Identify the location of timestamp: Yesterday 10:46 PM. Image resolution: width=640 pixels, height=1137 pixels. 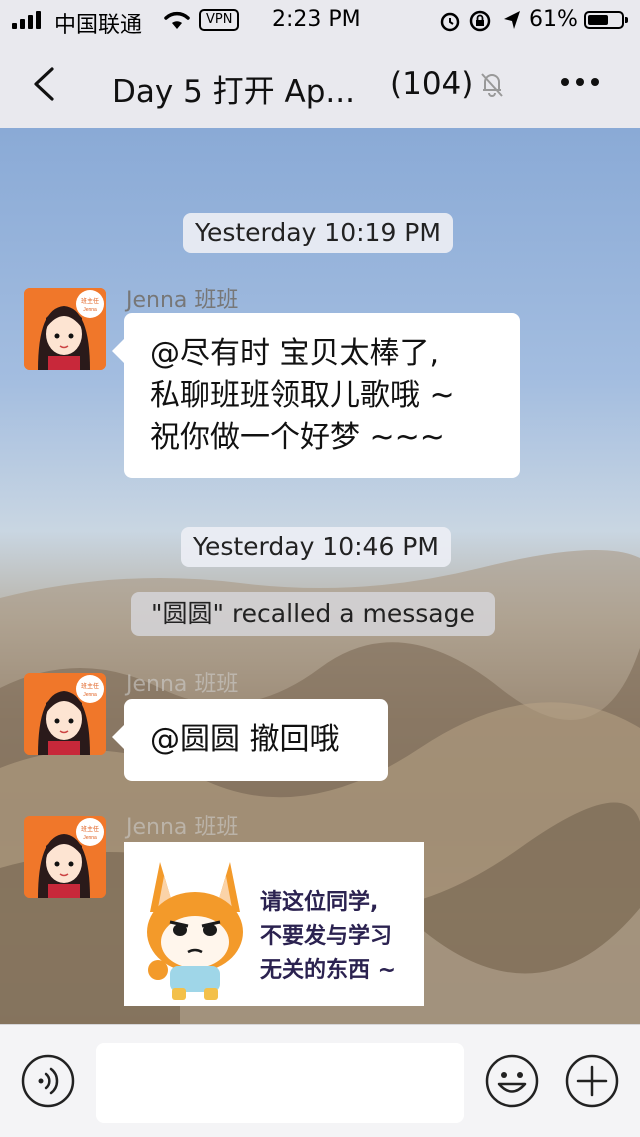
(316, 547).